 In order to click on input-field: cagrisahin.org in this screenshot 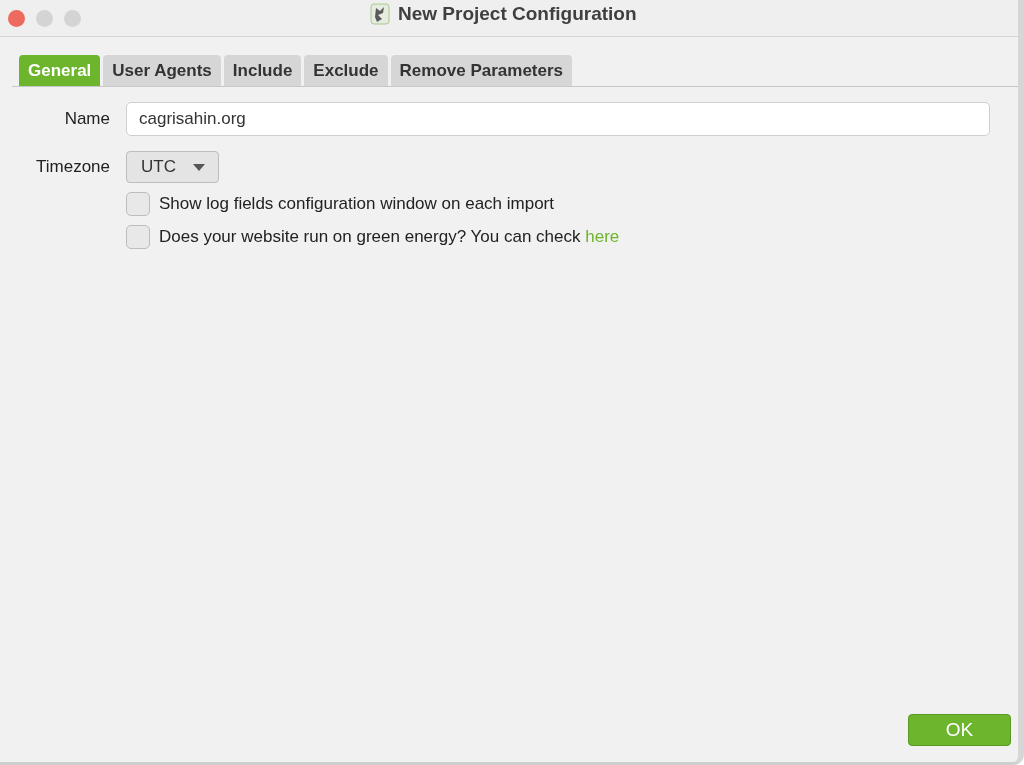, I will do `click(558, 119)`.